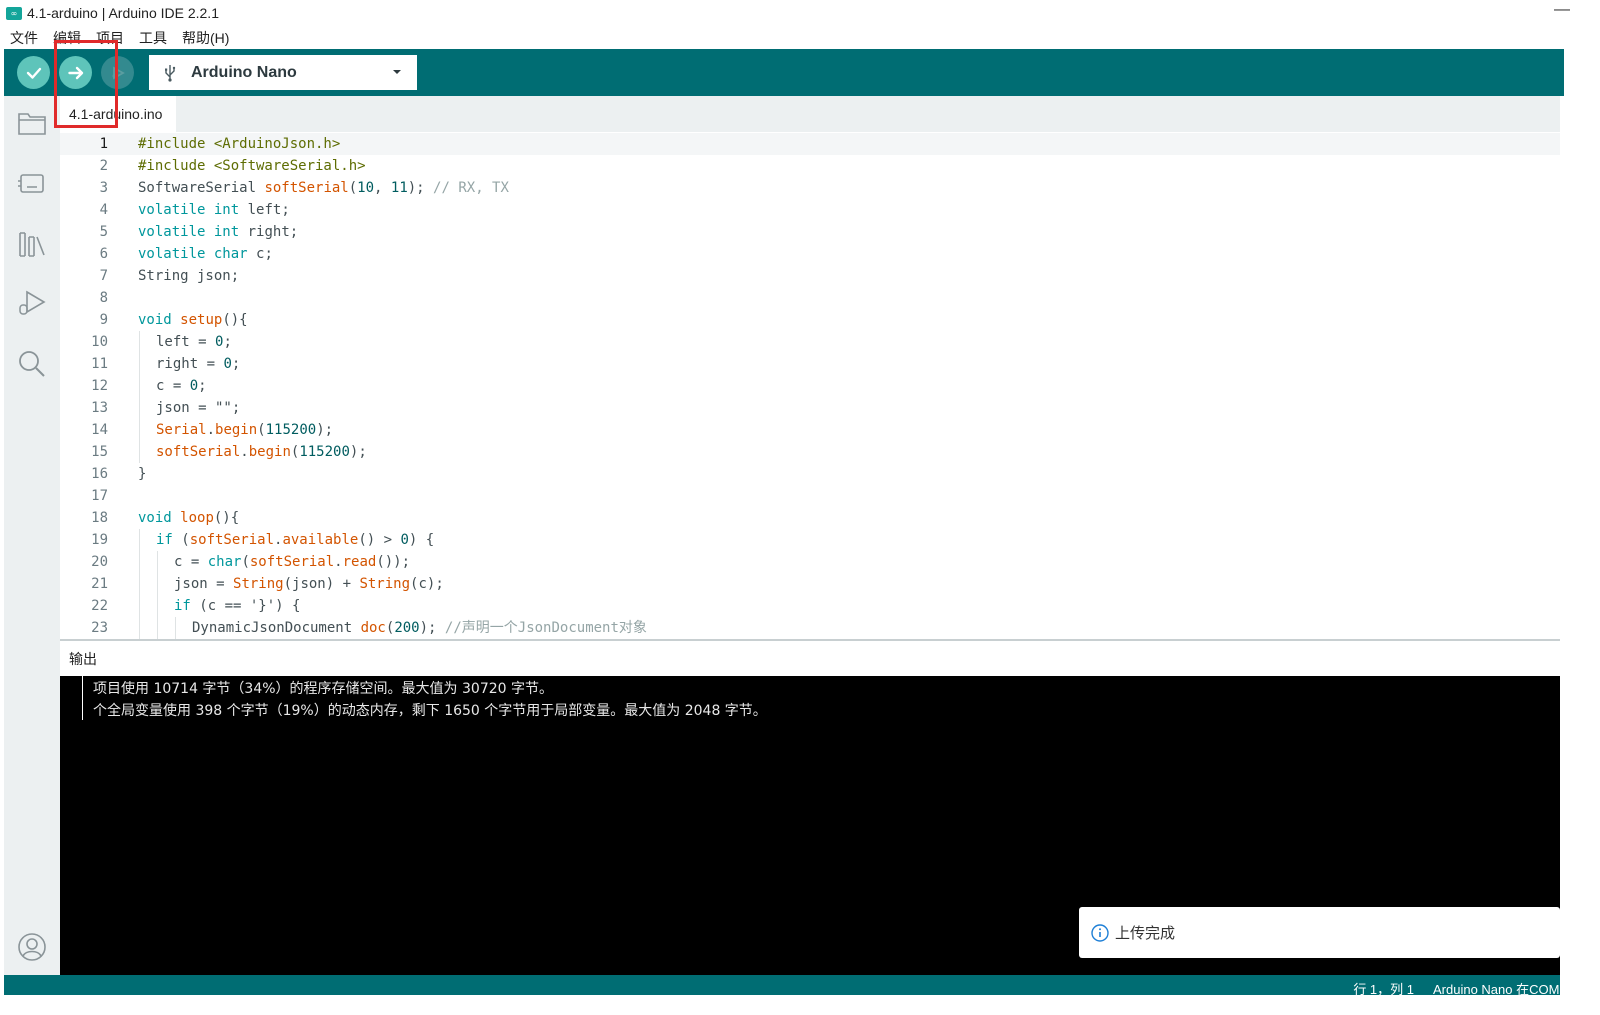  Describe the element at coordinates (252, 166) in the screenshot. I see `code-text: #include <SoftwareSerial.h>` at that location.